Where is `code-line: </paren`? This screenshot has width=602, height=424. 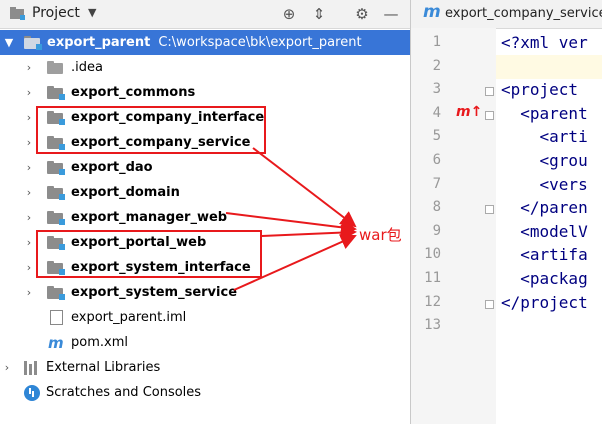 code-line: </paren is located at coordinates (544, 207).